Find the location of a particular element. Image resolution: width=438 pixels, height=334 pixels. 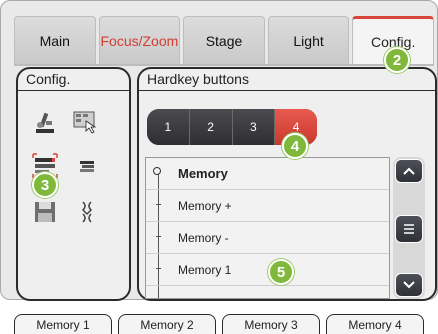

menu-lines-icon is located at coordinates (409, 229).